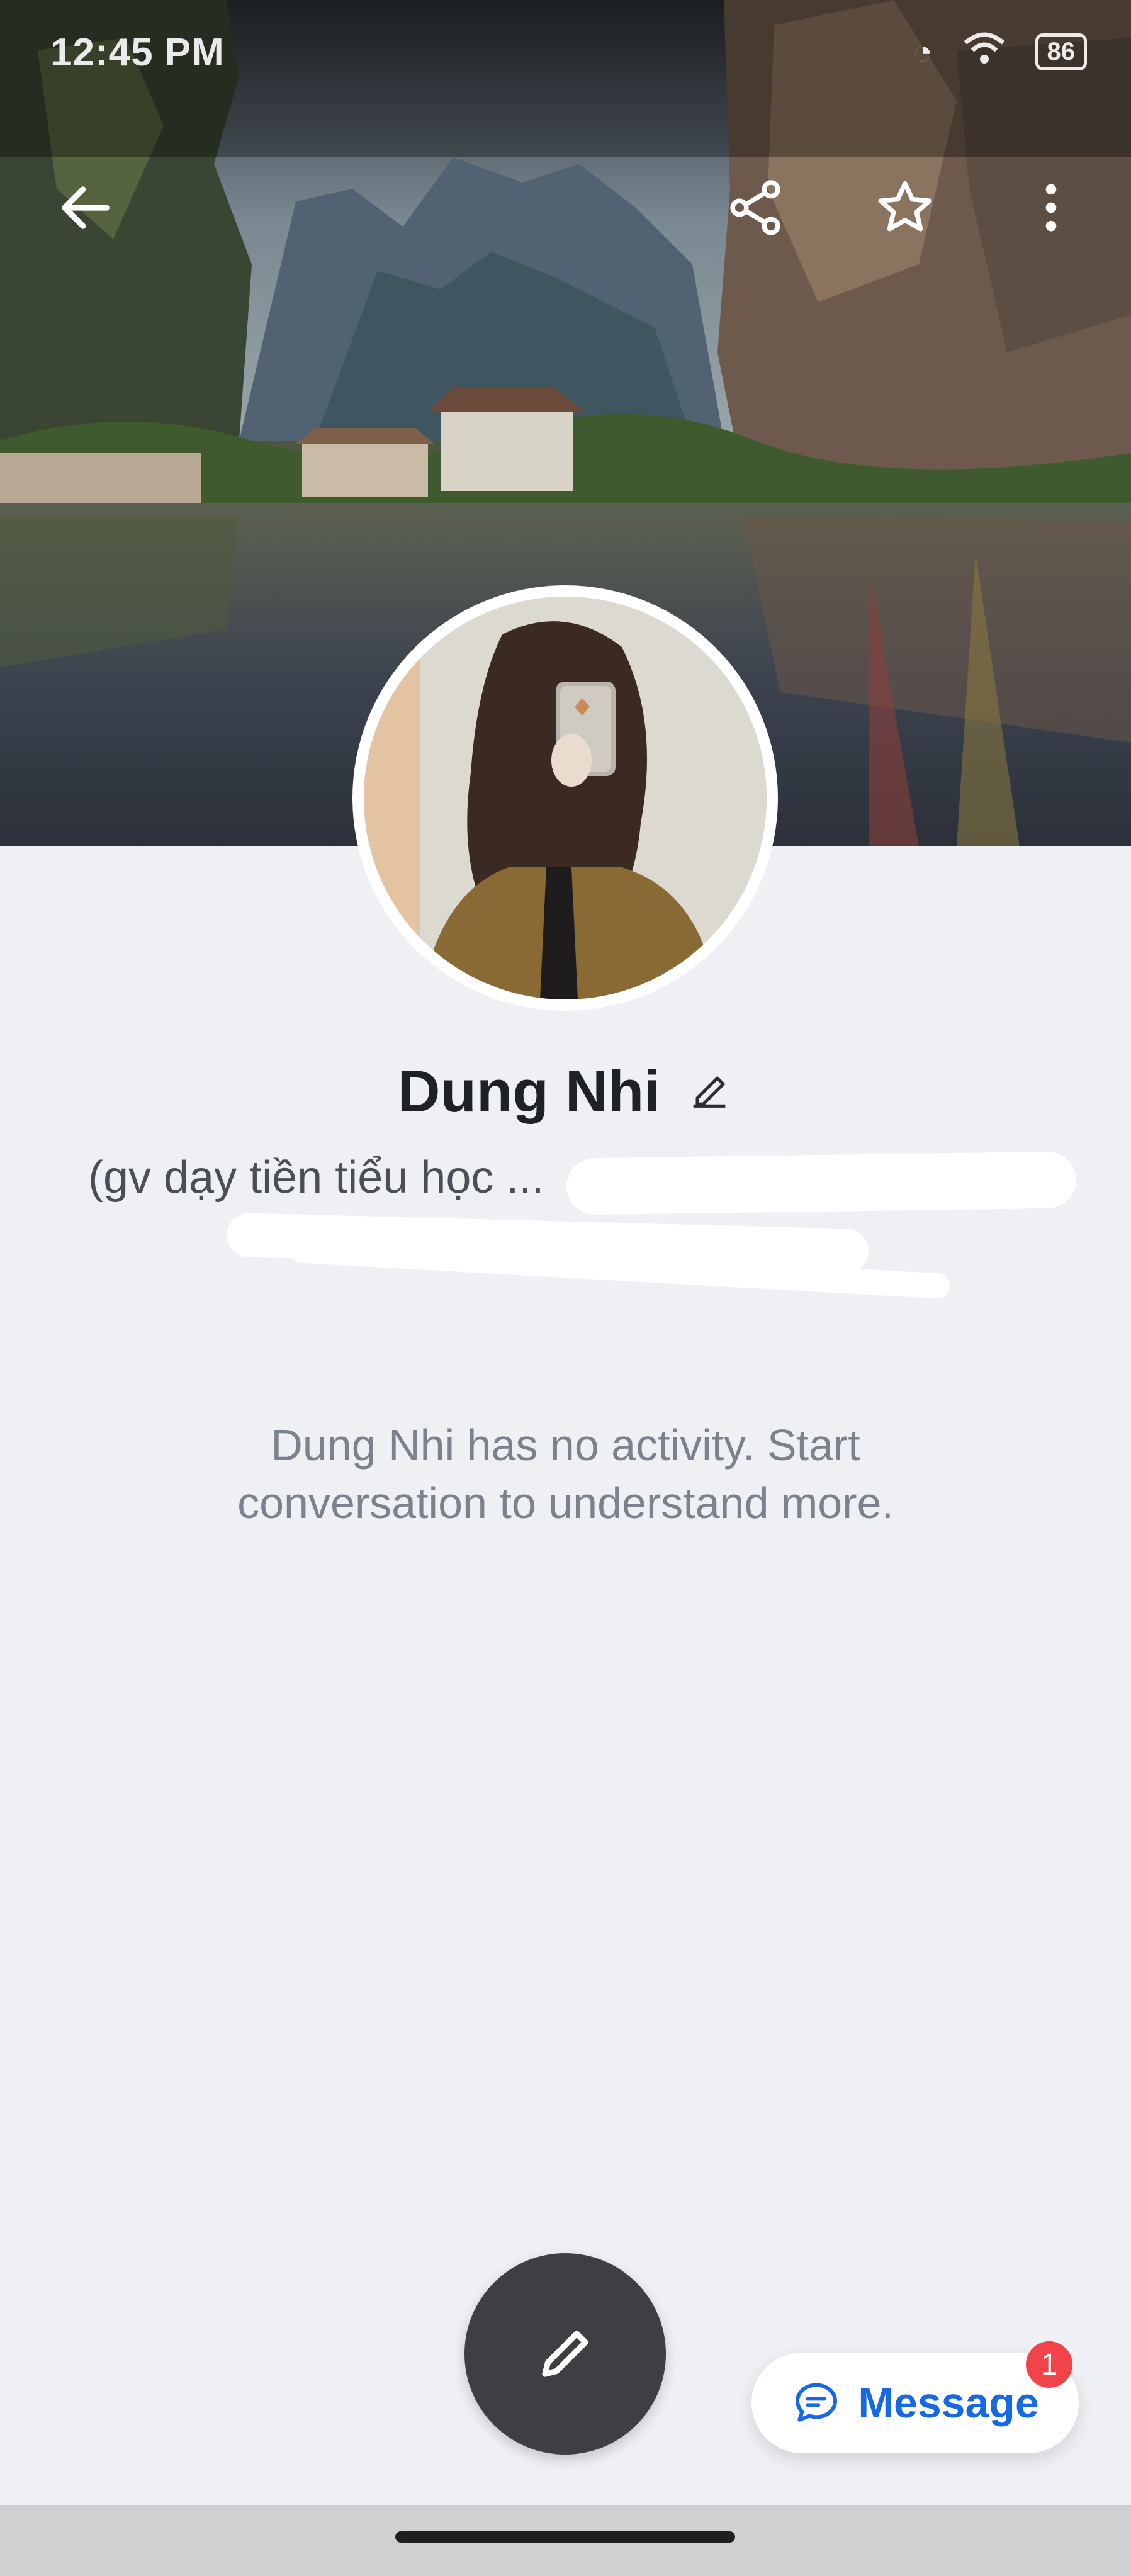  I want to click on unread-badge: 1, so click(1049, 2364).